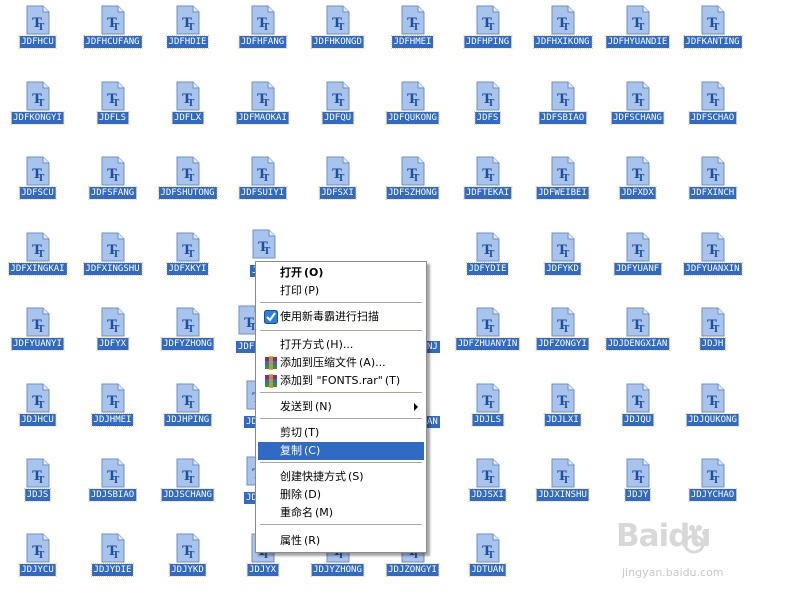 The height and width of the screenshot is (602, 806). Describe the element at coordinates (341, 495) in the screenshot. I see `menu-item-delete: 删除 (D)` at that location.